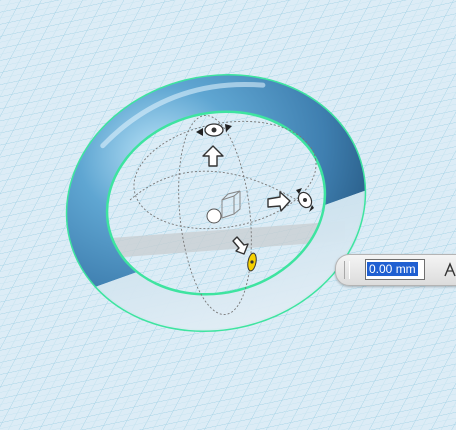 This screenshot has width=456, height=430. Describe the element at coordinates (347, 270) in the screenshot. I see `panel-grip` at that location.